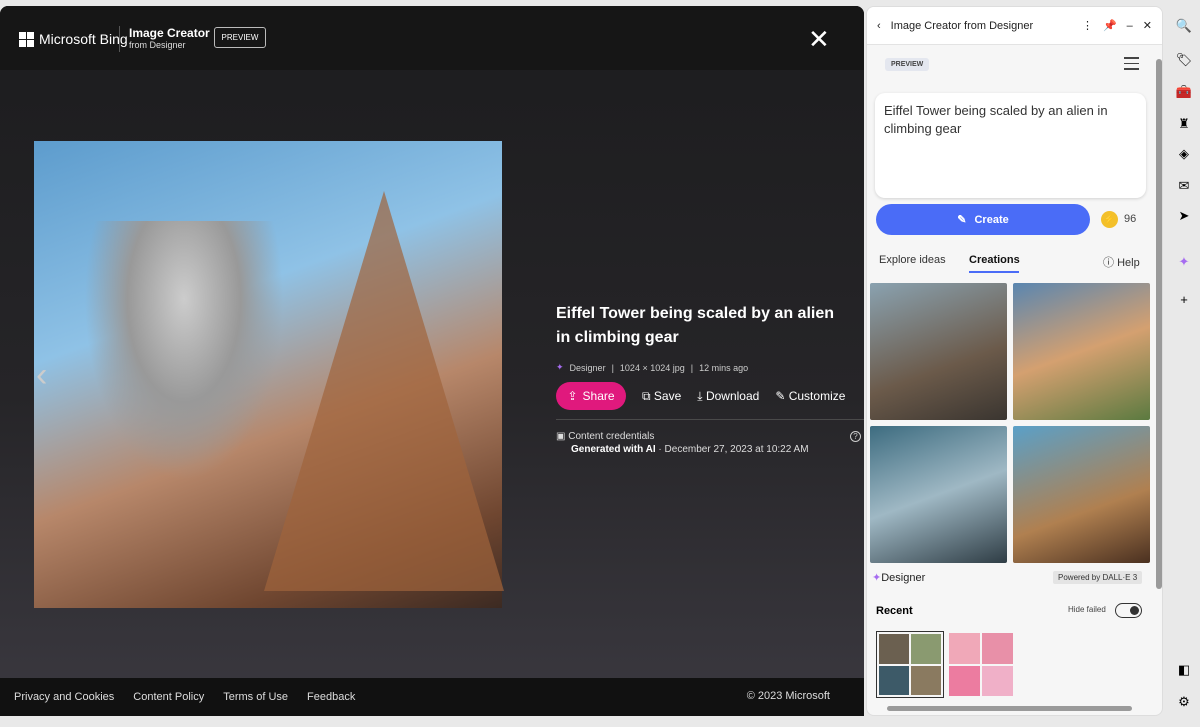 This screenshot has width=1200, height=727. Describe the element at coordinates (1159, 324) in the screenshot. I see `vertical-scrollbar` at that location.